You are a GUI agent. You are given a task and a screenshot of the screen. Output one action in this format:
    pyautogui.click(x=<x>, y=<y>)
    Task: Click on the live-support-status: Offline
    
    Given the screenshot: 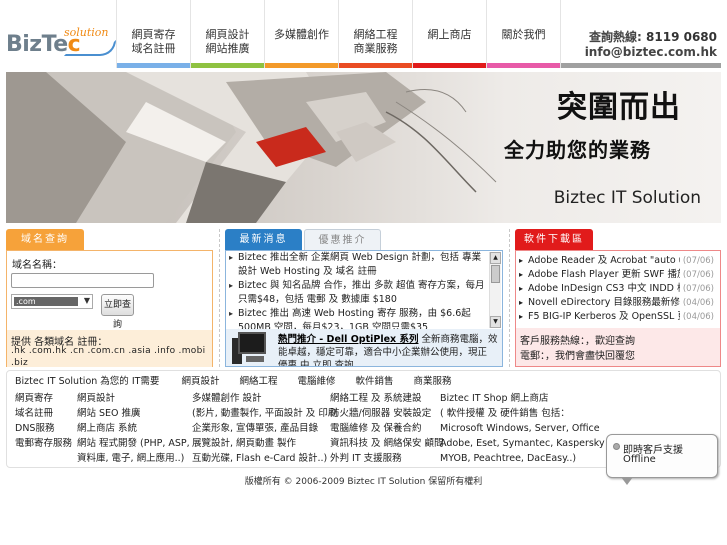 What is the action you would take?
    pyautogui.click(x=639, y=459)
    